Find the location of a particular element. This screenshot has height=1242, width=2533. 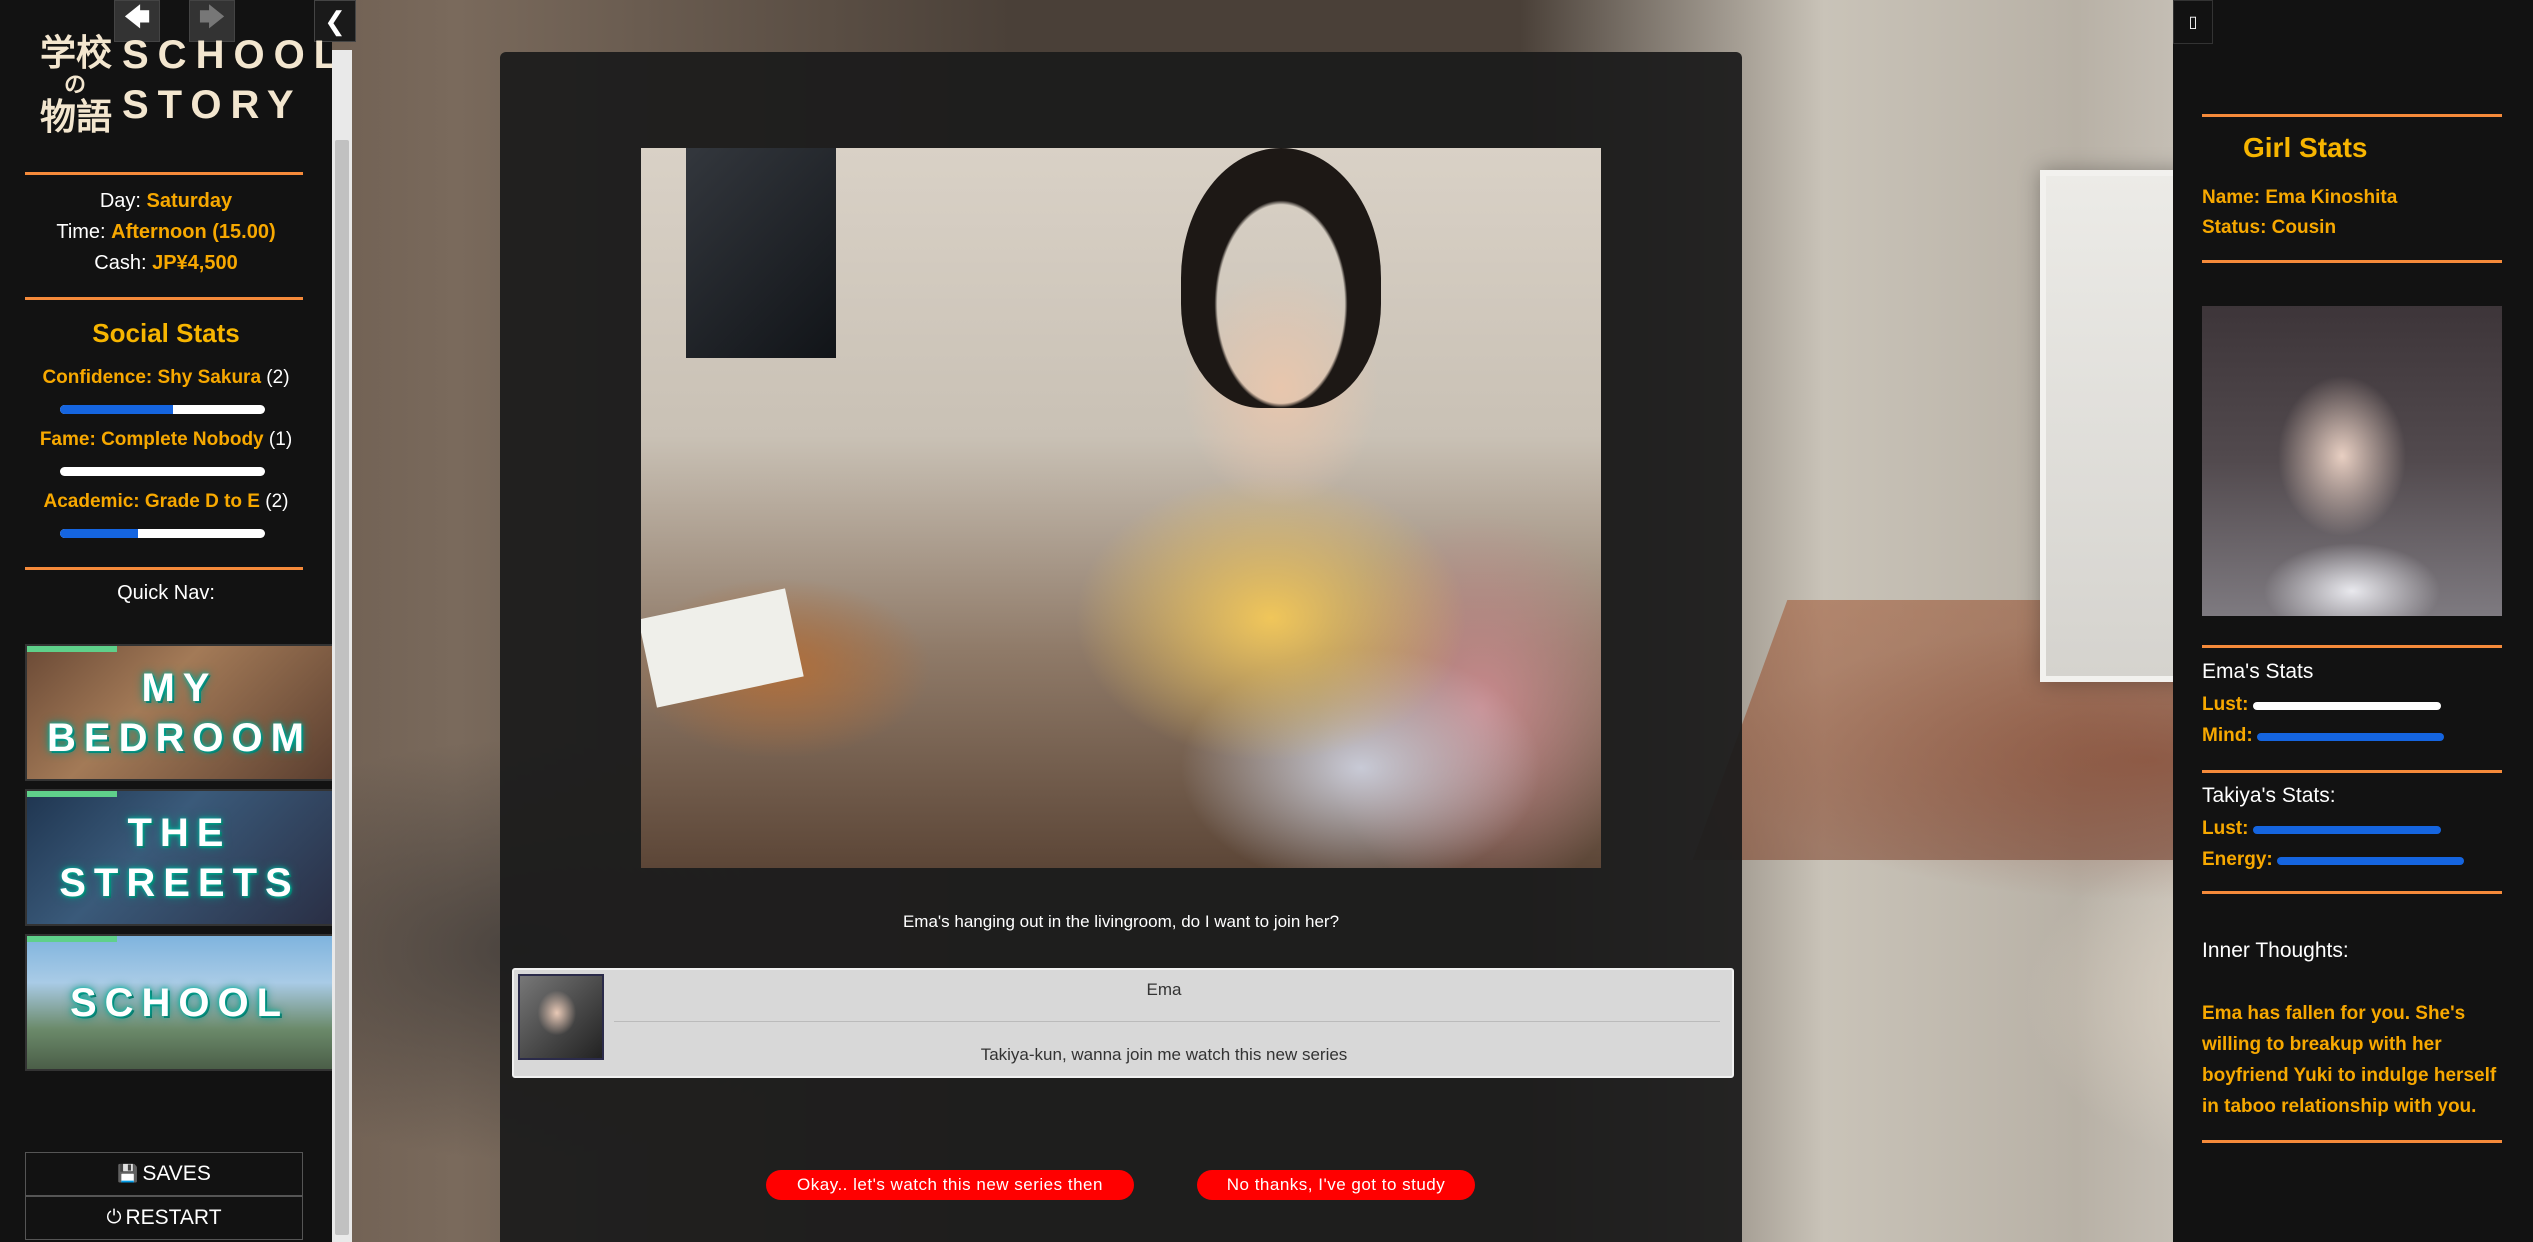

dialogue-divider is located at coordinates (1167, 1021).